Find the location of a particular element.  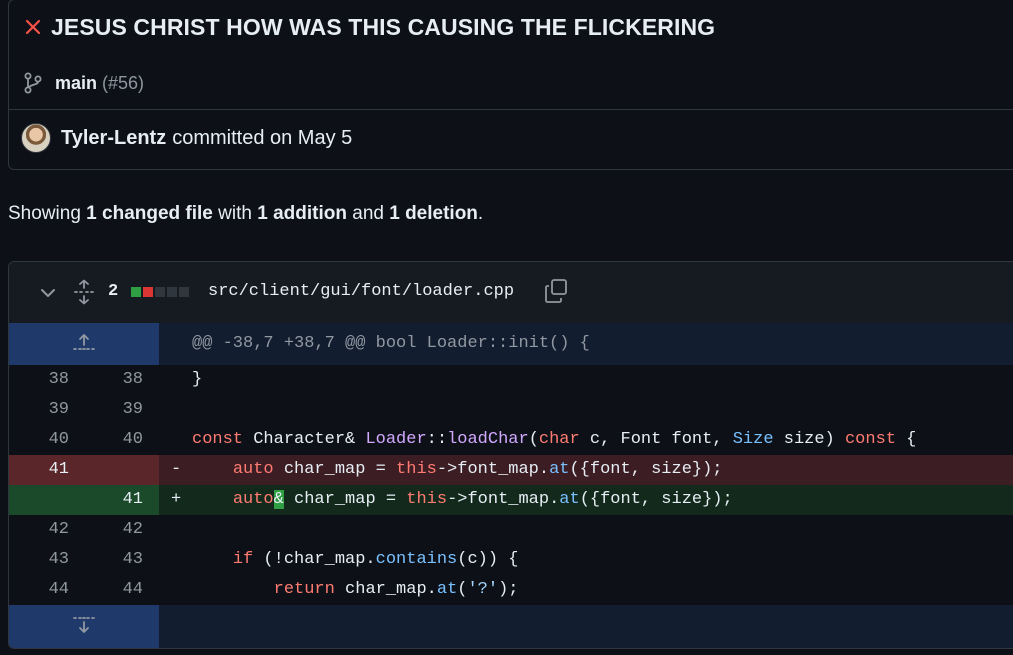

diff-line-context: 43 43 if (!char_map.contains(c)) { is located at coordinates (511, 560).